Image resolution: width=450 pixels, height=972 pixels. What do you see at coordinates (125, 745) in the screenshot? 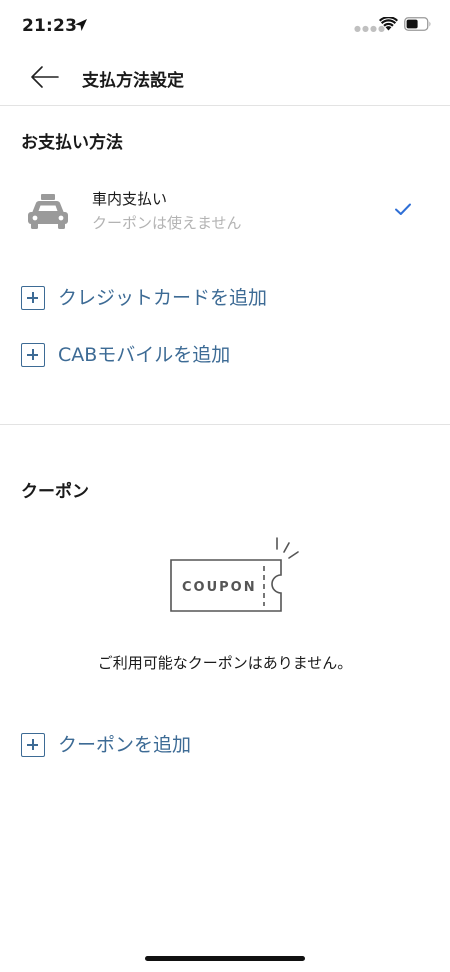
I see `add-coupon-label: クーポンを追加` at bounding box center [125, 745].